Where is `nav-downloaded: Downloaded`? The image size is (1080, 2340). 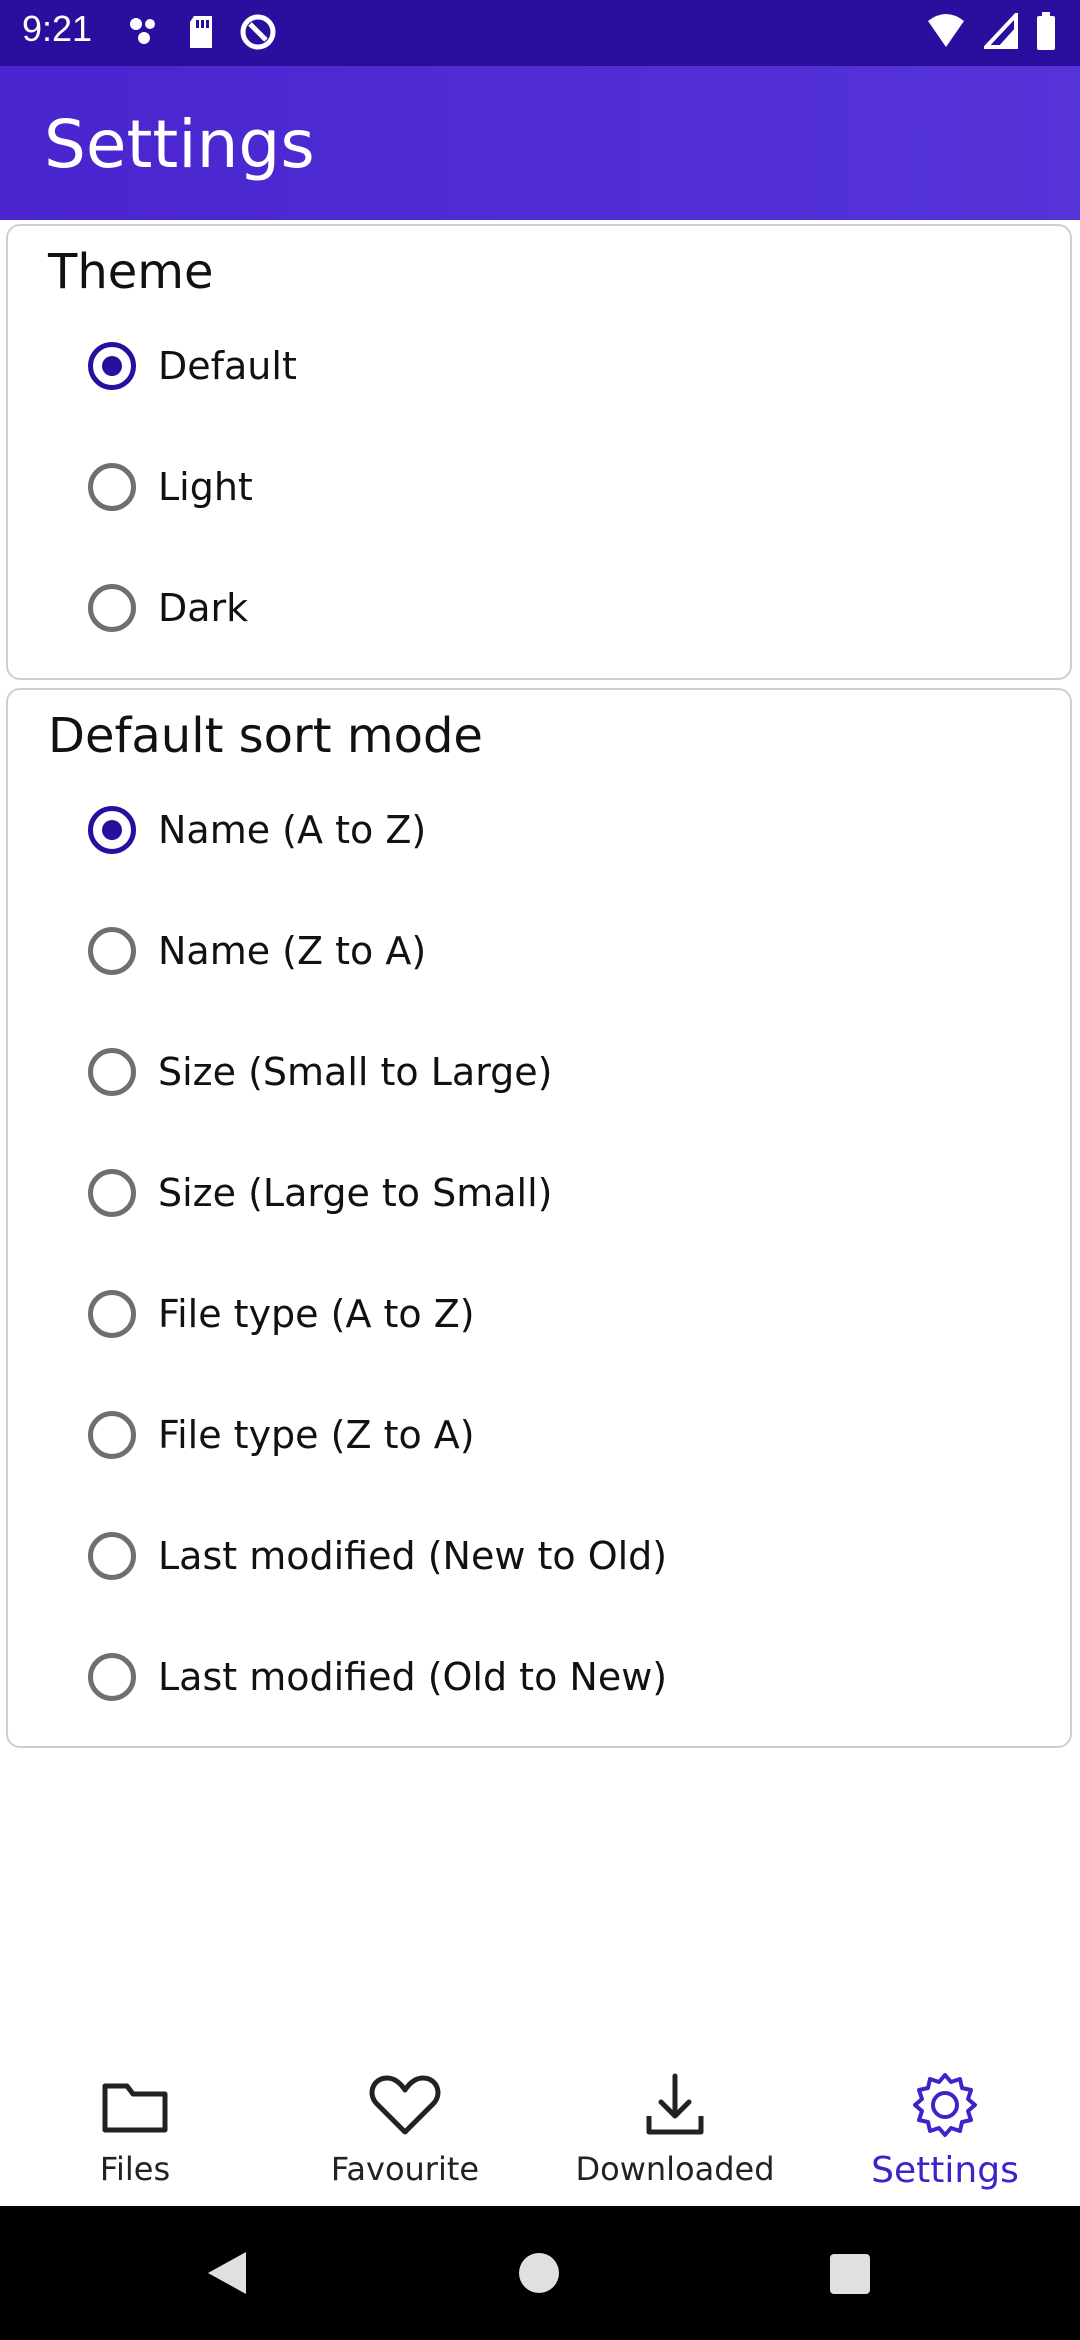 nav-downloaded: Downloaded is located at coordinates (675, 2135).